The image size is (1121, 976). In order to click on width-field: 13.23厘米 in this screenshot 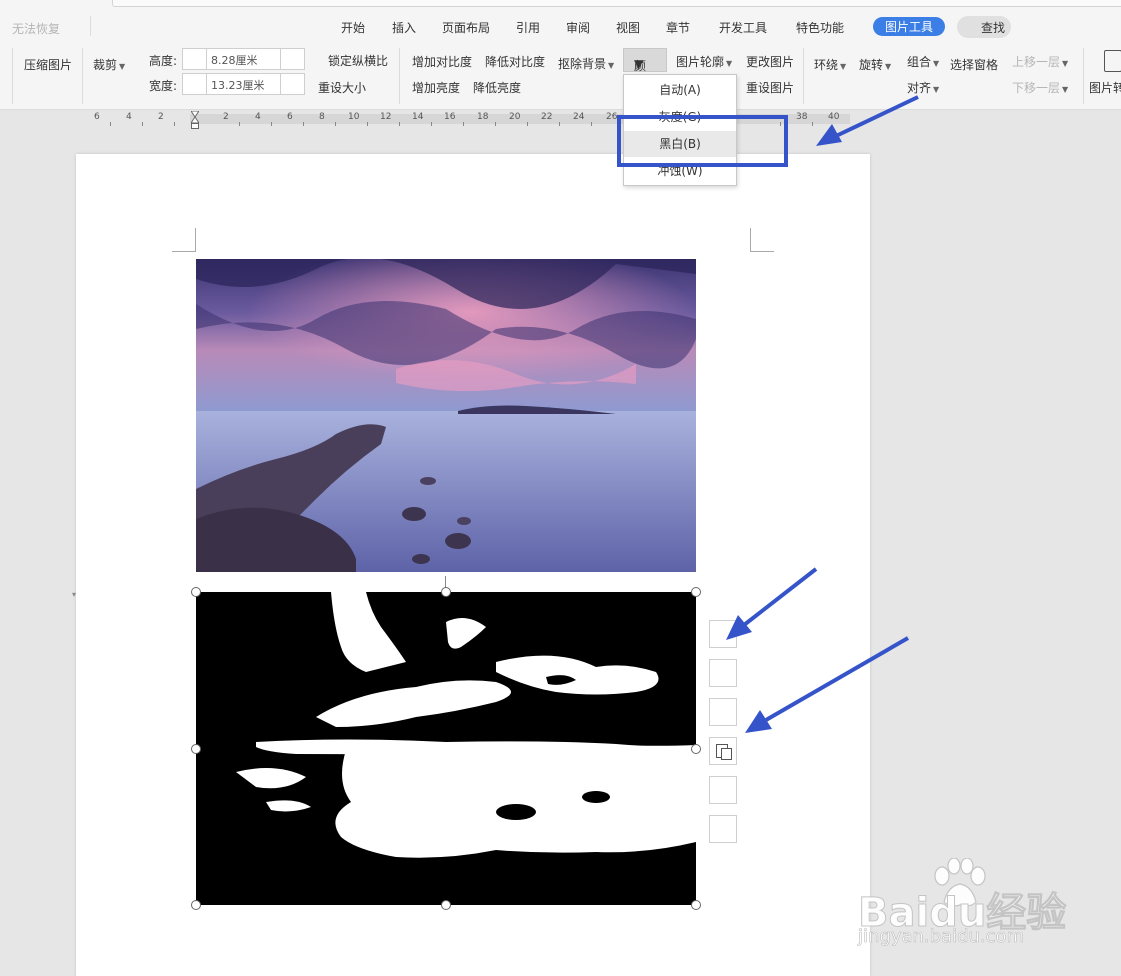, I will do `click(243, 84)`.